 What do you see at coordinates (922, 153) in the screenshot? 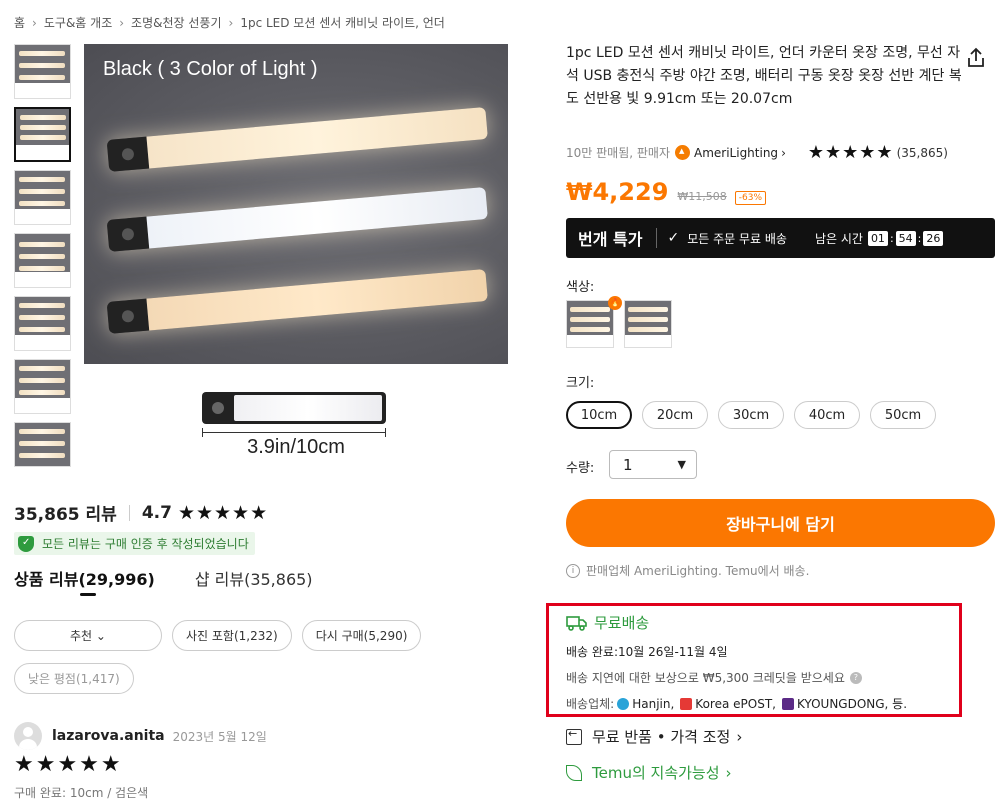
I see `rating-count: (35,865)` at bounding box center [922, 153].